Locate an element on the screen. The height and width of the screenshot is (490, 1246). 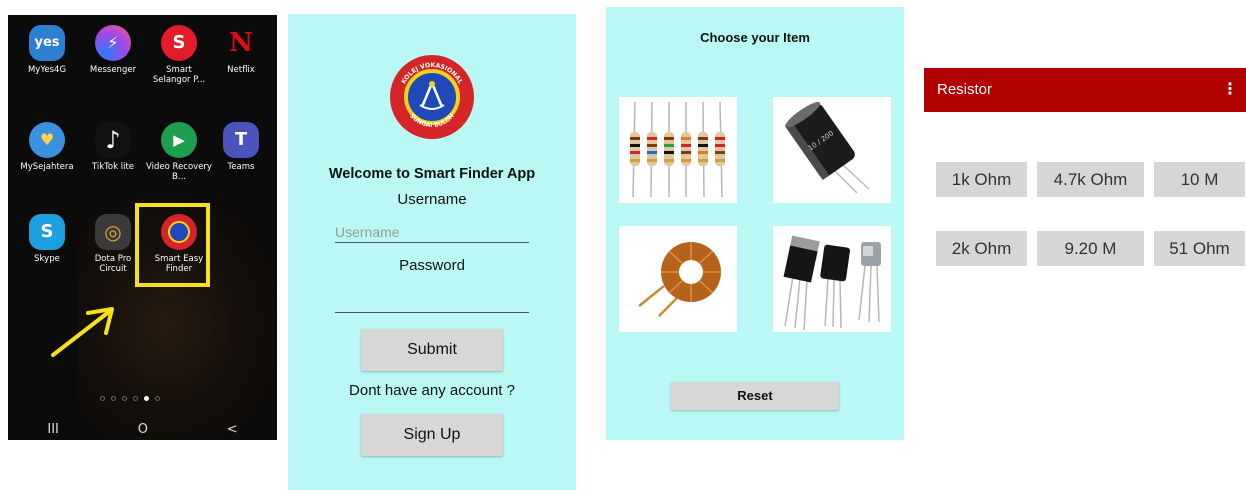
resistor-value-button: 2k Ohm is located at coordinates (981, 248).